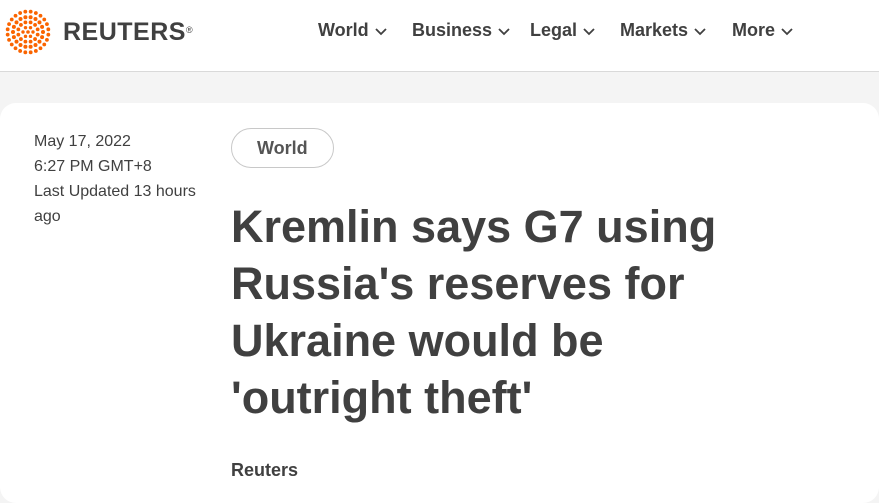 This screenshot has height=503, width=879. Describe the element at coordinates (754, 30) in the screenshot. I see `nav-more-label: More` at that location.